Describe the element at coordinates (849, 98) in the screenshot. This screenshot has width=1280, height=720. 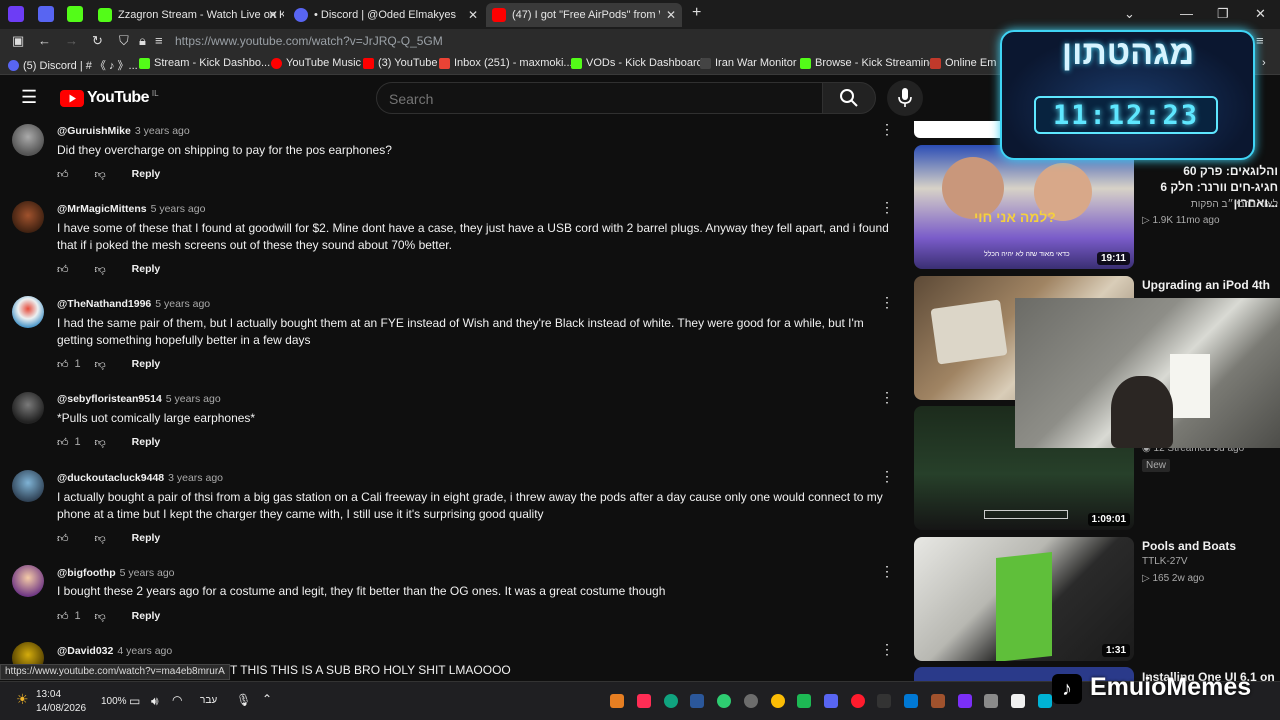
I see `search-button` at that location.